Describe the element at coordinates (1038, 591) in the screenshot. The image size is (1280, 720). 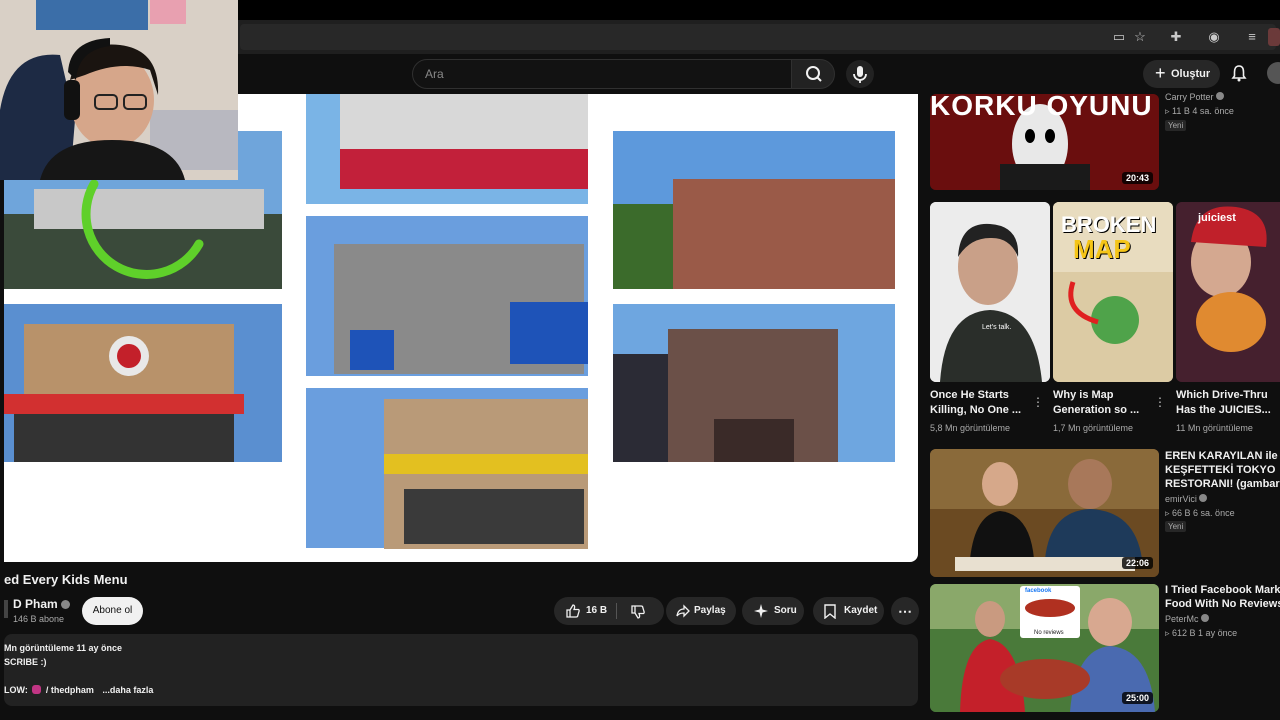
I see `overlay-site-text: facebook` at that location.